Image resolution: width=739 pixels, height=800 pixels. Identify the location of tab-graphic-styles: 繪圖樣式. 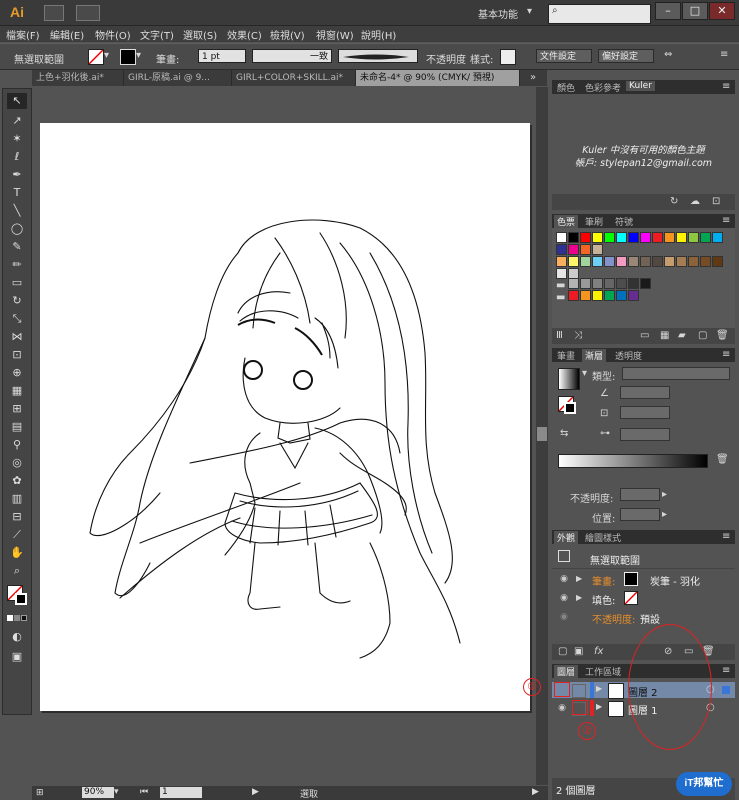
(603, 537).